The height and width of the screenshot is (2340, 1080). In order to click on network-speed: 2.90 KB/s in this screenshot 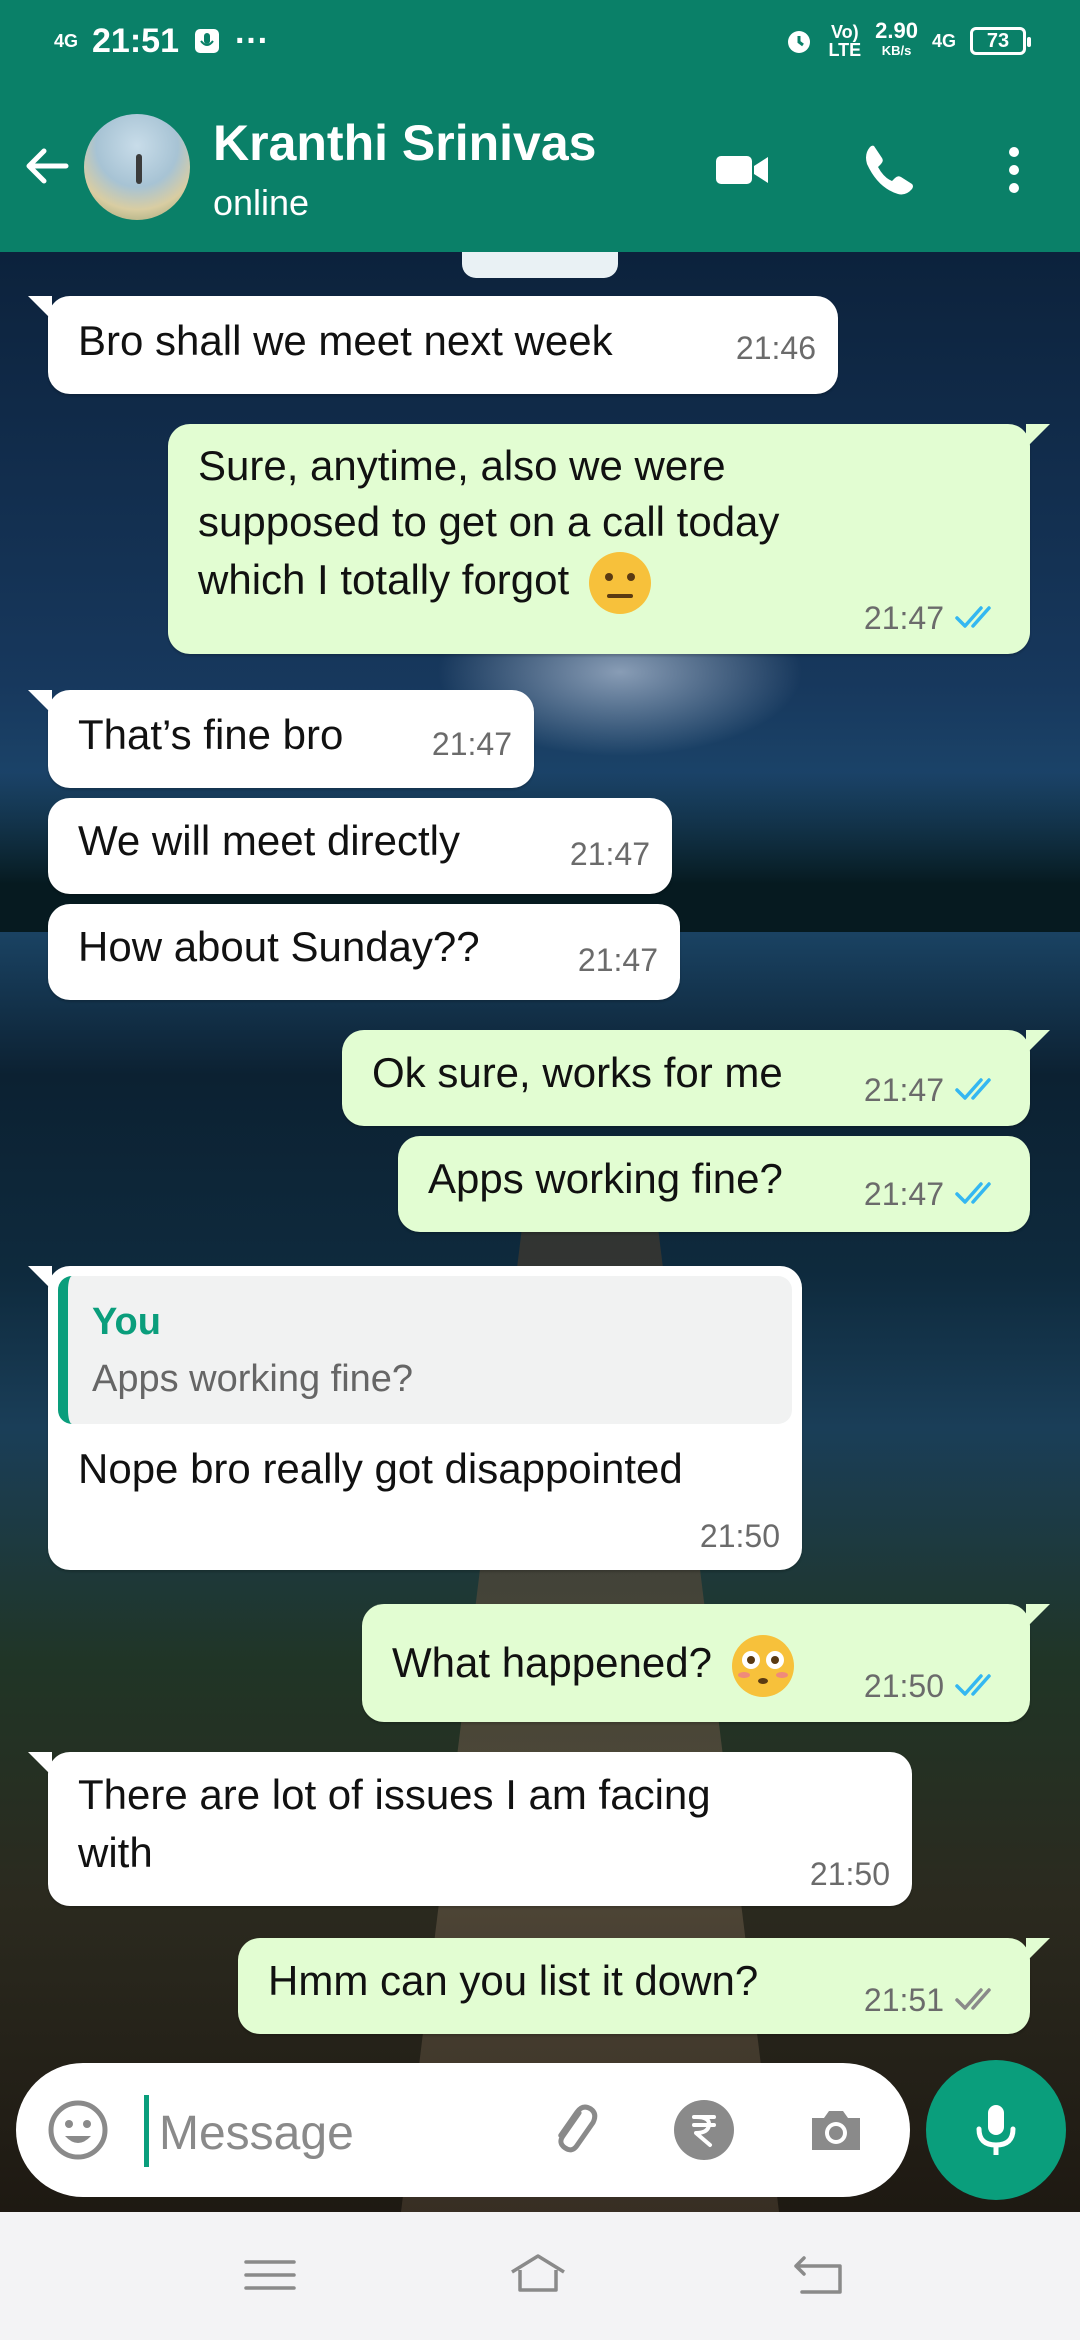, I will do `click(896, 38)`.